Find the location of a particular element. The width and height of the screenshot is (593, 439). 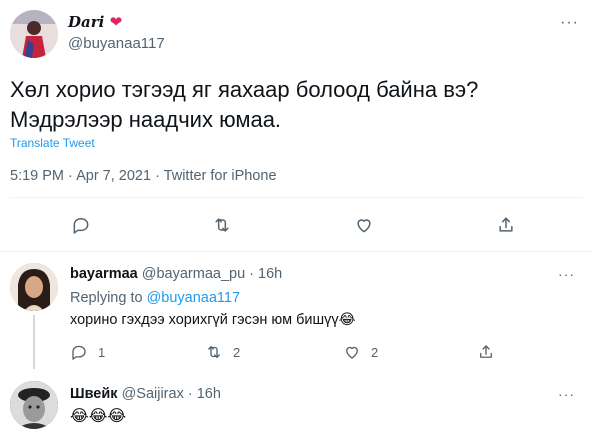

reply-author-name: bayarmaa @bayarmaa_pu · 16h is located at coordinates (176, 274).